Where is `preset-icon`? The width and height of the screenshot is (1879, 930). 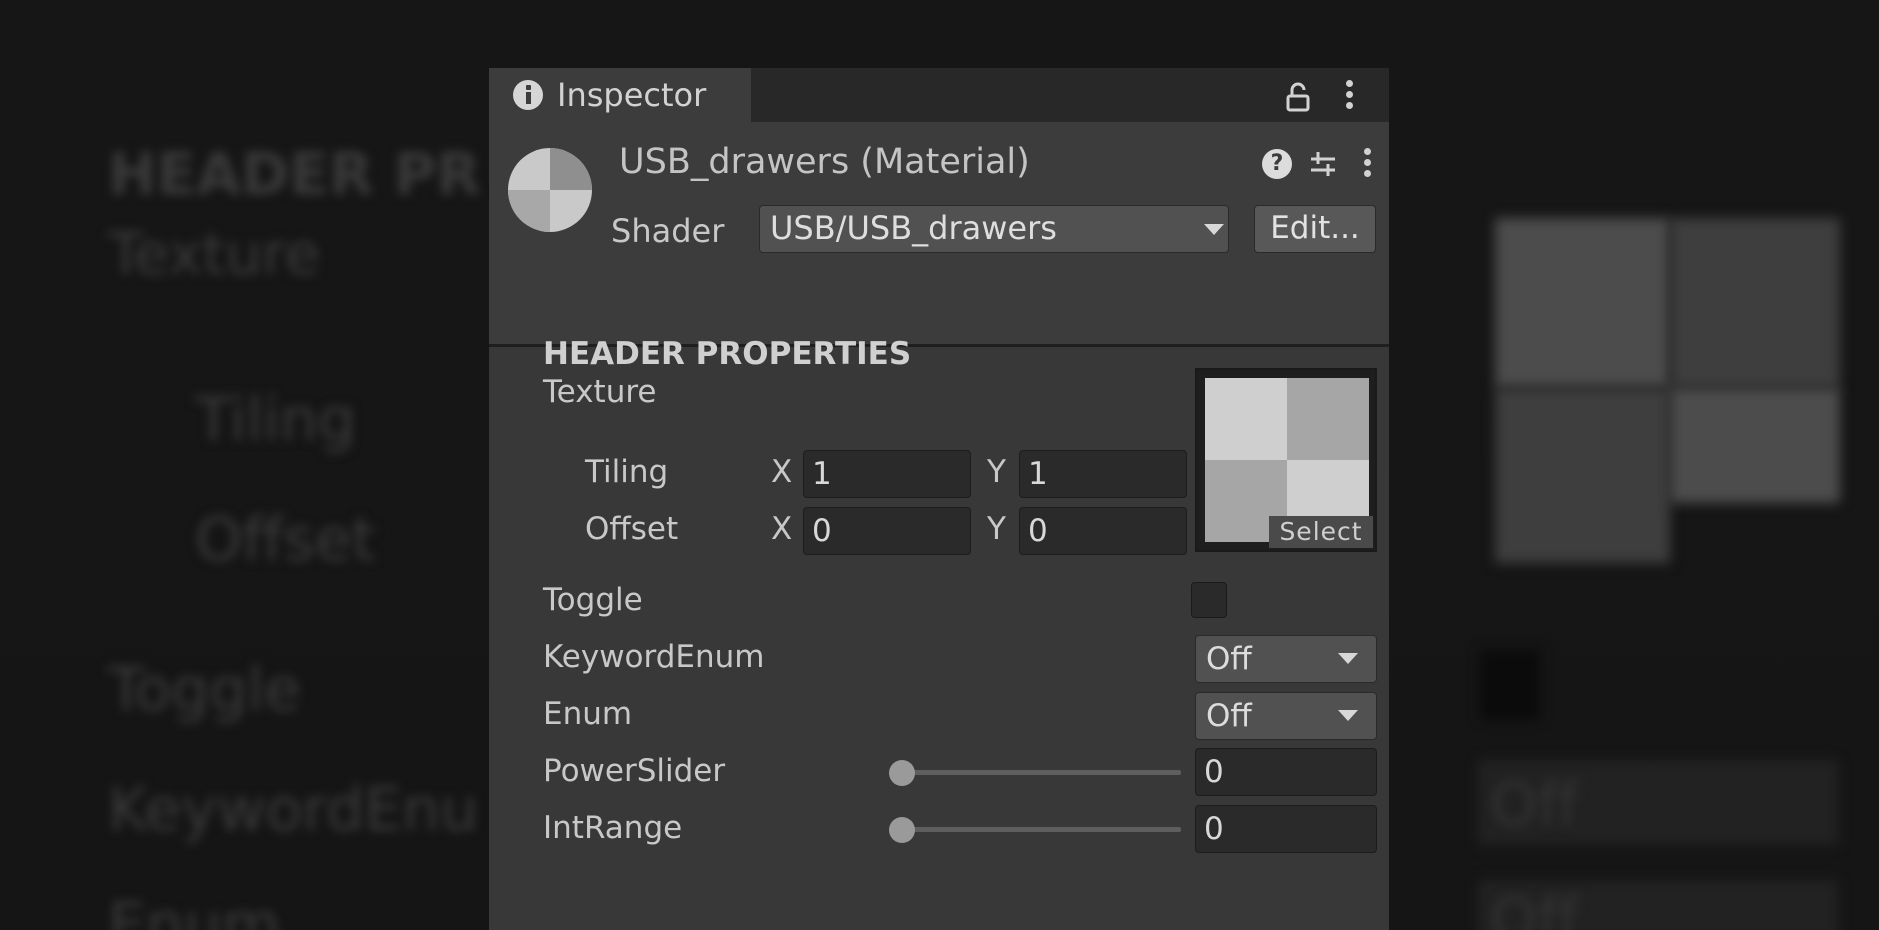
preset-icon is located at coordinates (1323, 164).